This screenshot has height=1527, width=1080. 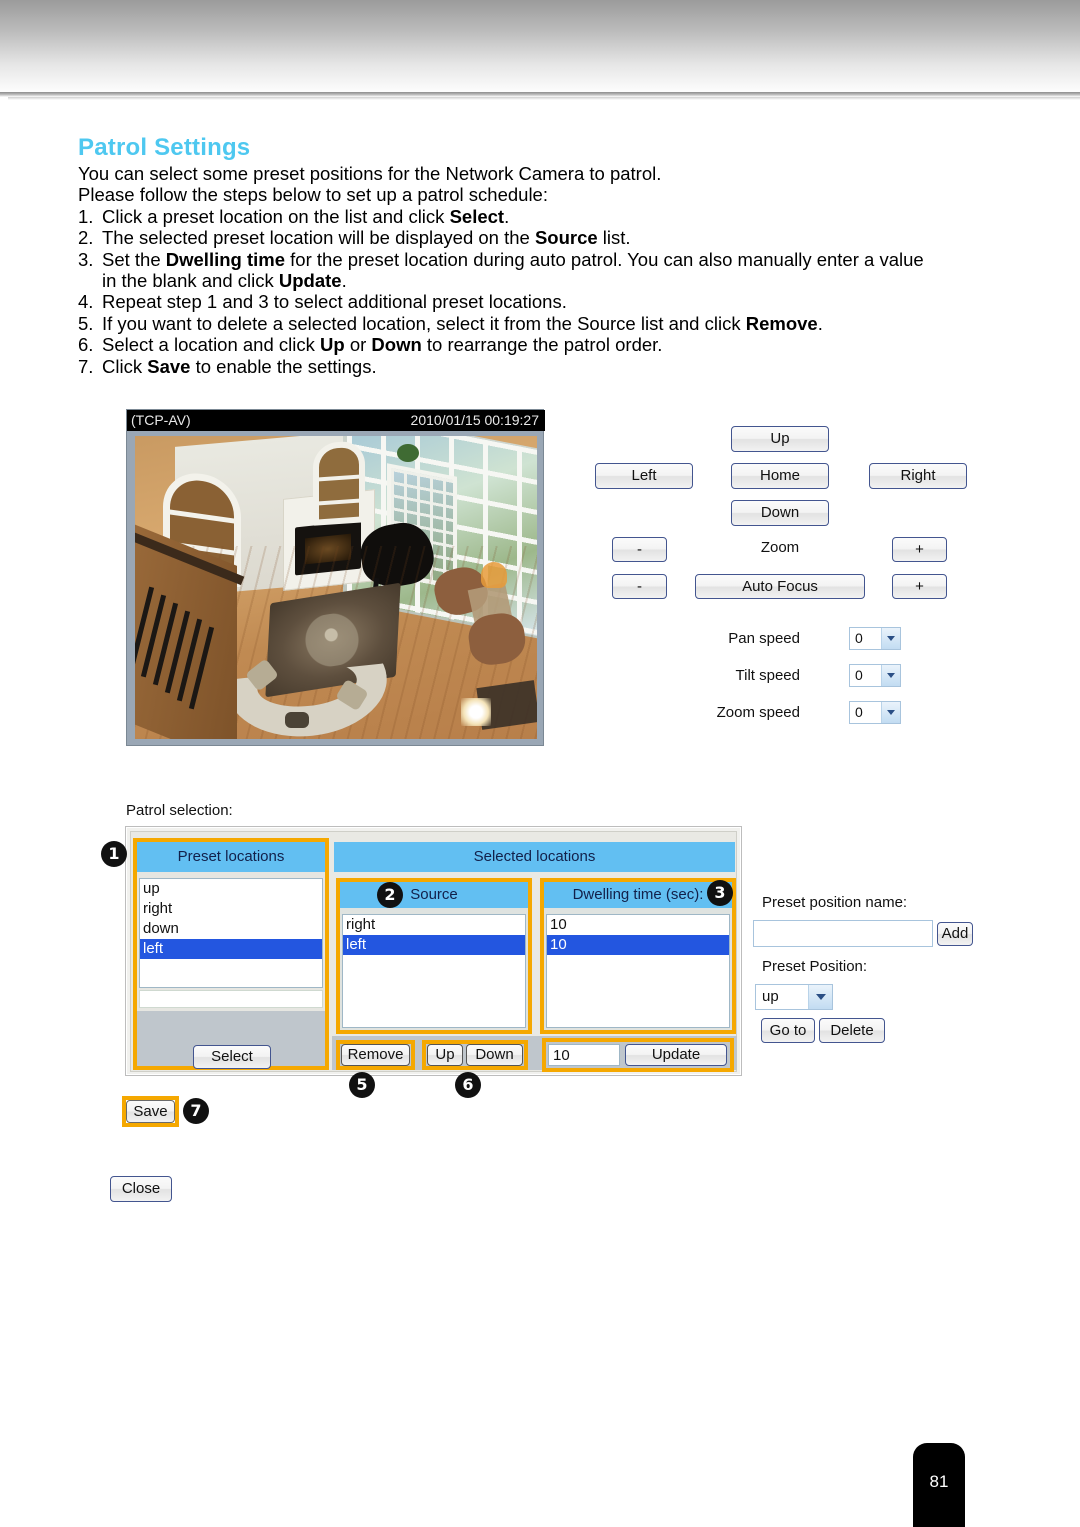 What do you see at coordinates (843, 933) in the screenshot?
I see `preset-position-name-input` at bounding box center [843, 933].